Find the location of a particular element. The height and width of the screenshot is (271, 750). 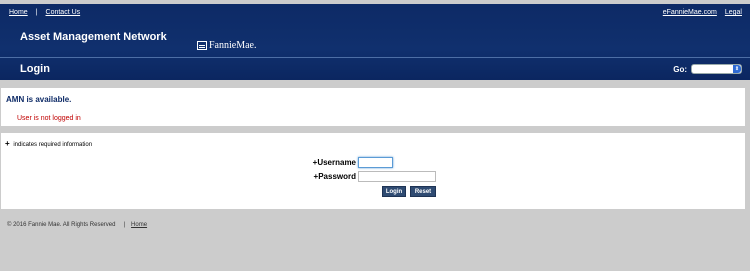

efanniemae-link: eFannieMae.com is located at coordinates (690, 12).